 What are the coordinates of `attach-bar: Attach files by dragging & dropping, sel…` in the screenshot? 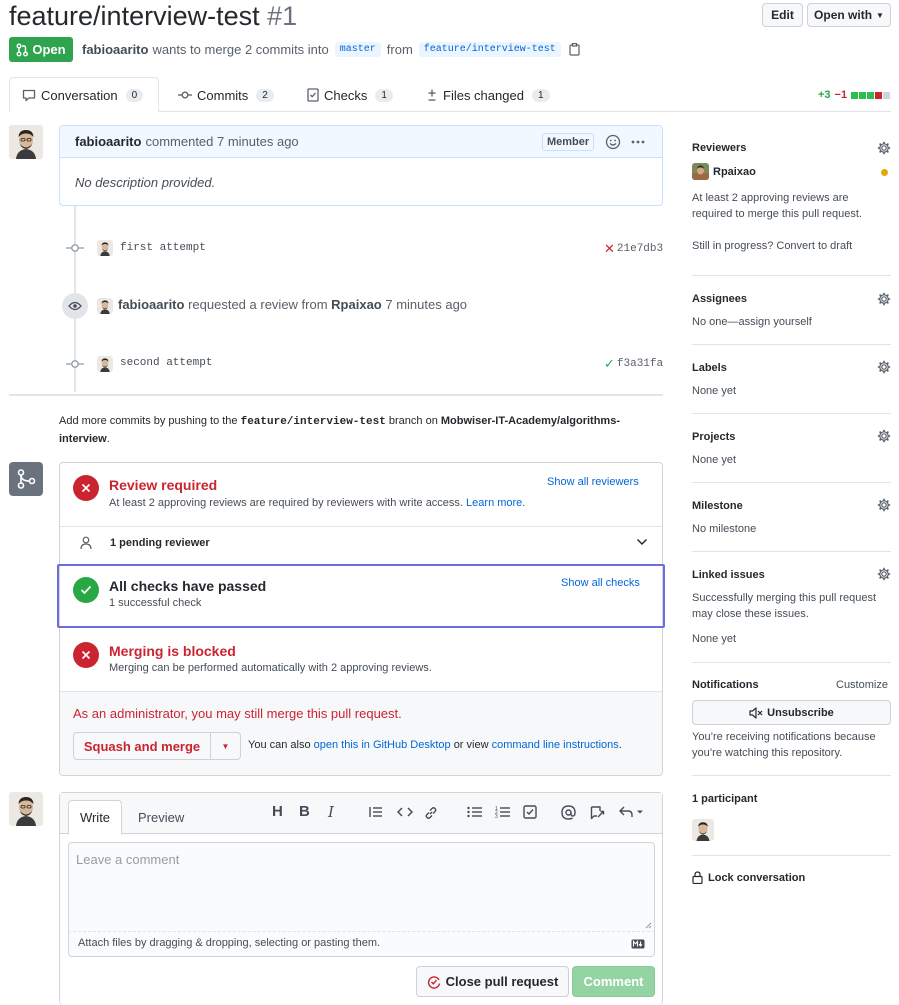 It's located at (361, 944).